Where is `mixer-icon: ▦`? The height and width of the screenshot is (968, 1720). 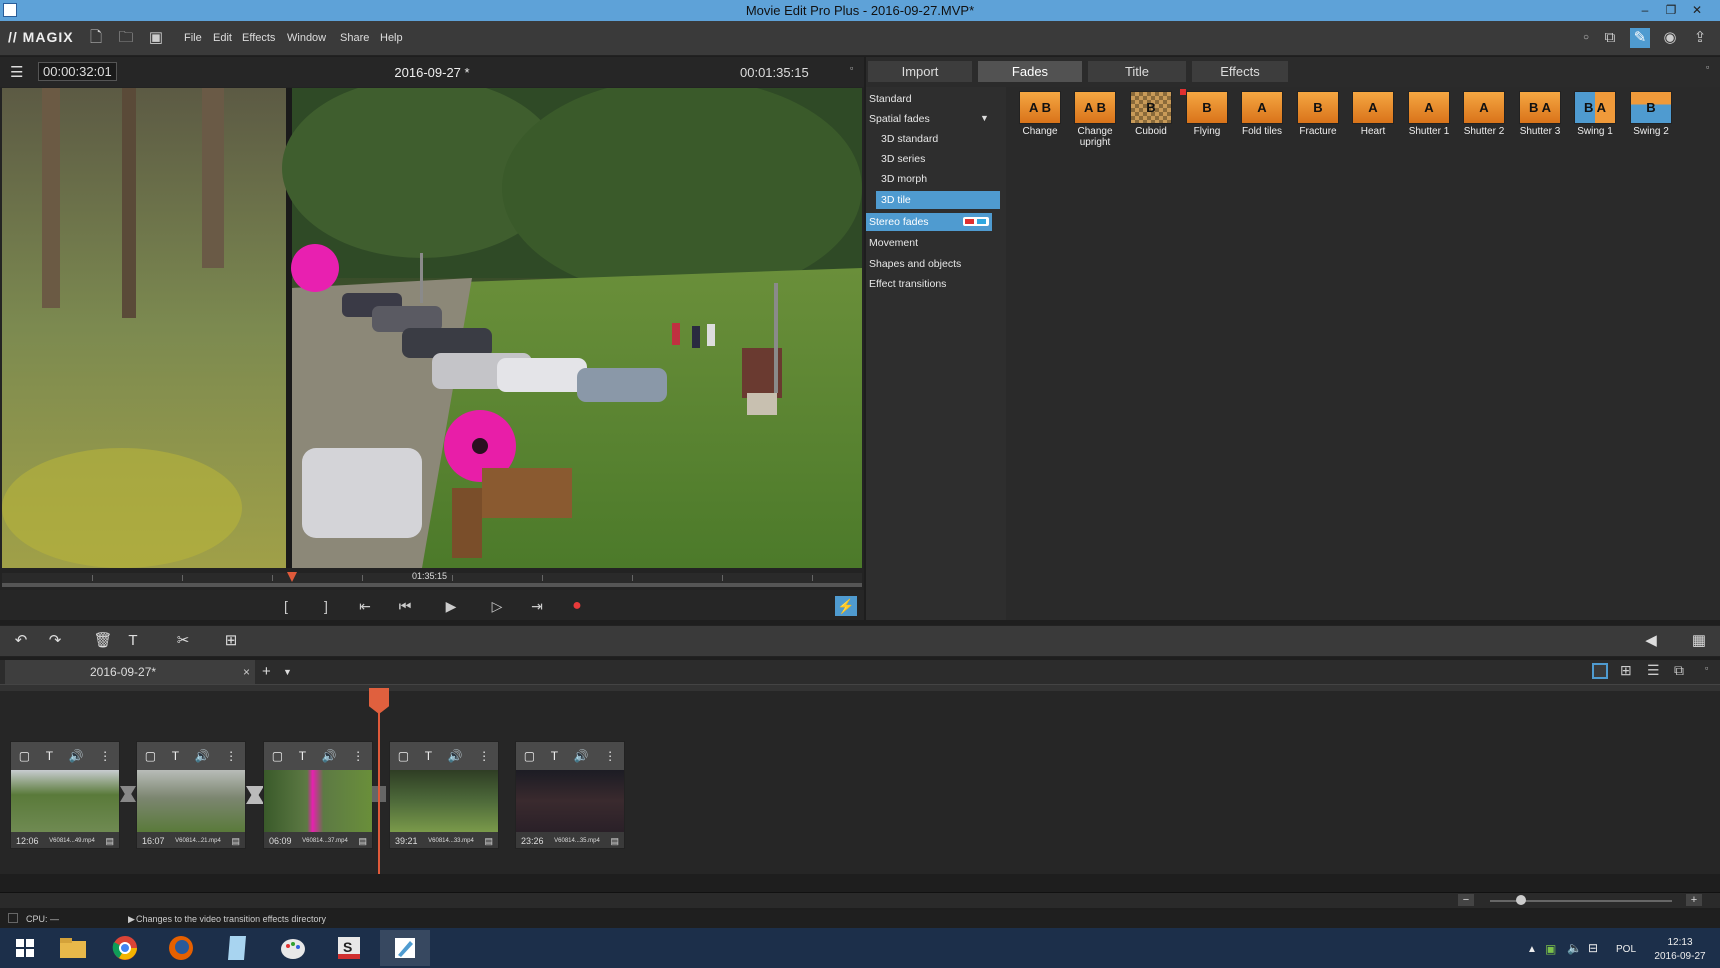 mixer-icon: ▦ is located at coordinates (1699, 641).